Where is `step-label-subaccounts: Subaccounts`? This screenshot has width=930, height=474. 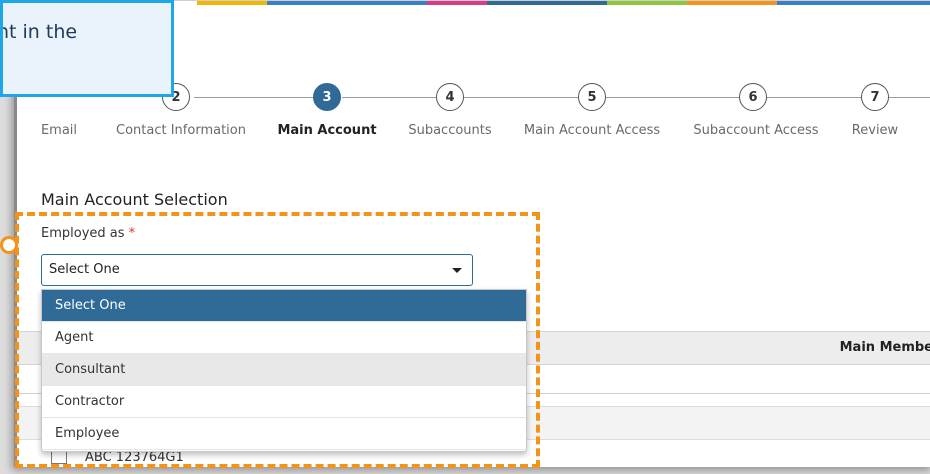
step-label-subaccounts: Subaccounts is located at coordinates (449, 130).